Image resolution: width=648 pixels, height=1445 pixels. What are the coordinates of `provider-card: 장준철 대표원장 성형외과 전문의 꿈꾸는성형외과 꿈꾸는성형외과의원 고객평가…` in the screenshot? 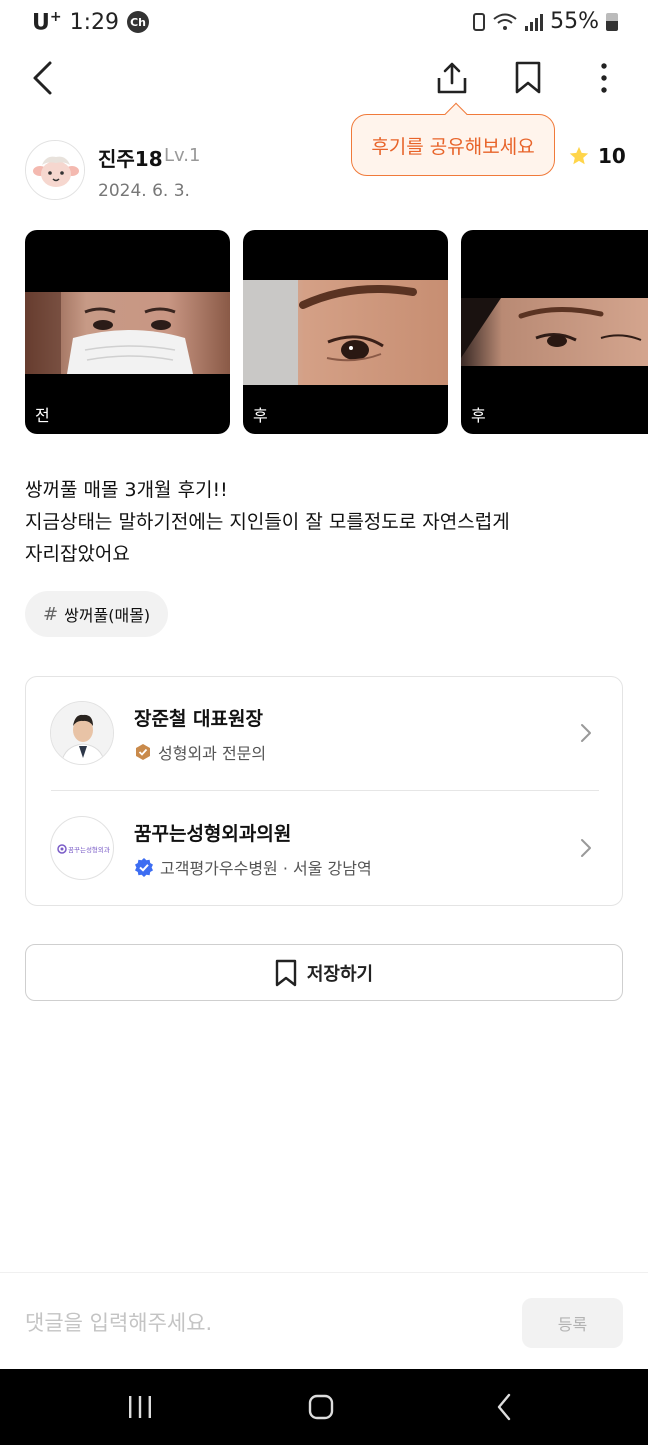 It's located at (324, 791).